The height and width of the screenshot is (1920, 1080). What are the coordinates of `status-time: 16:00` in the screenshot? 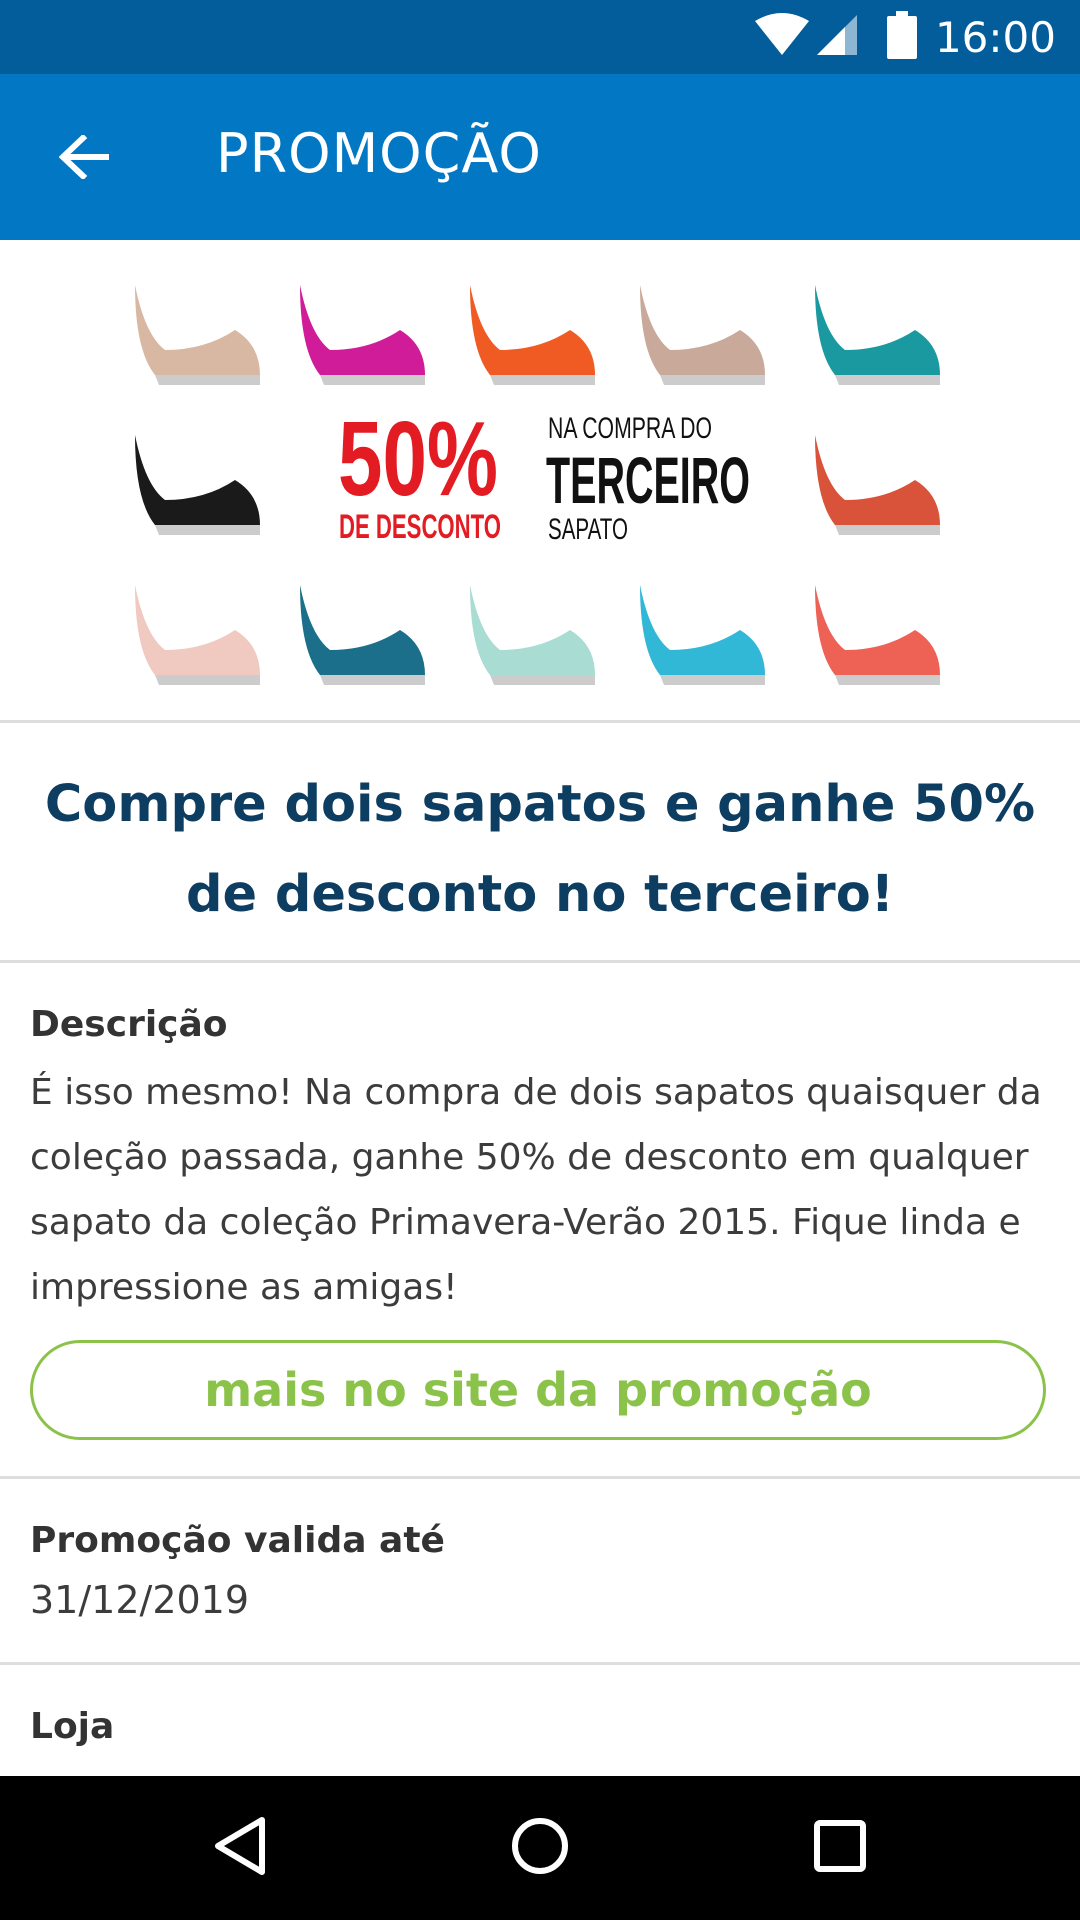 It's located at (995, 37).